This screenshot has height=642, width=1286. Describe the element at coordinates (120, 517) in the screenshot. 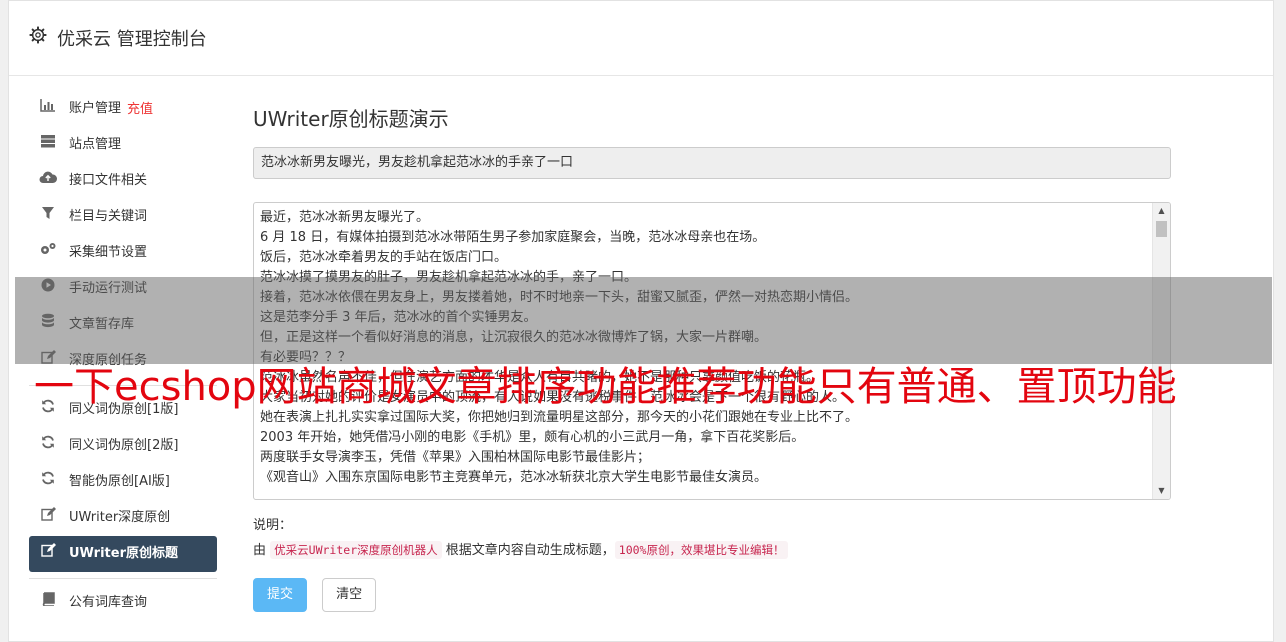

I see `sidebar-item-label: UWriter深度原创` at that location.